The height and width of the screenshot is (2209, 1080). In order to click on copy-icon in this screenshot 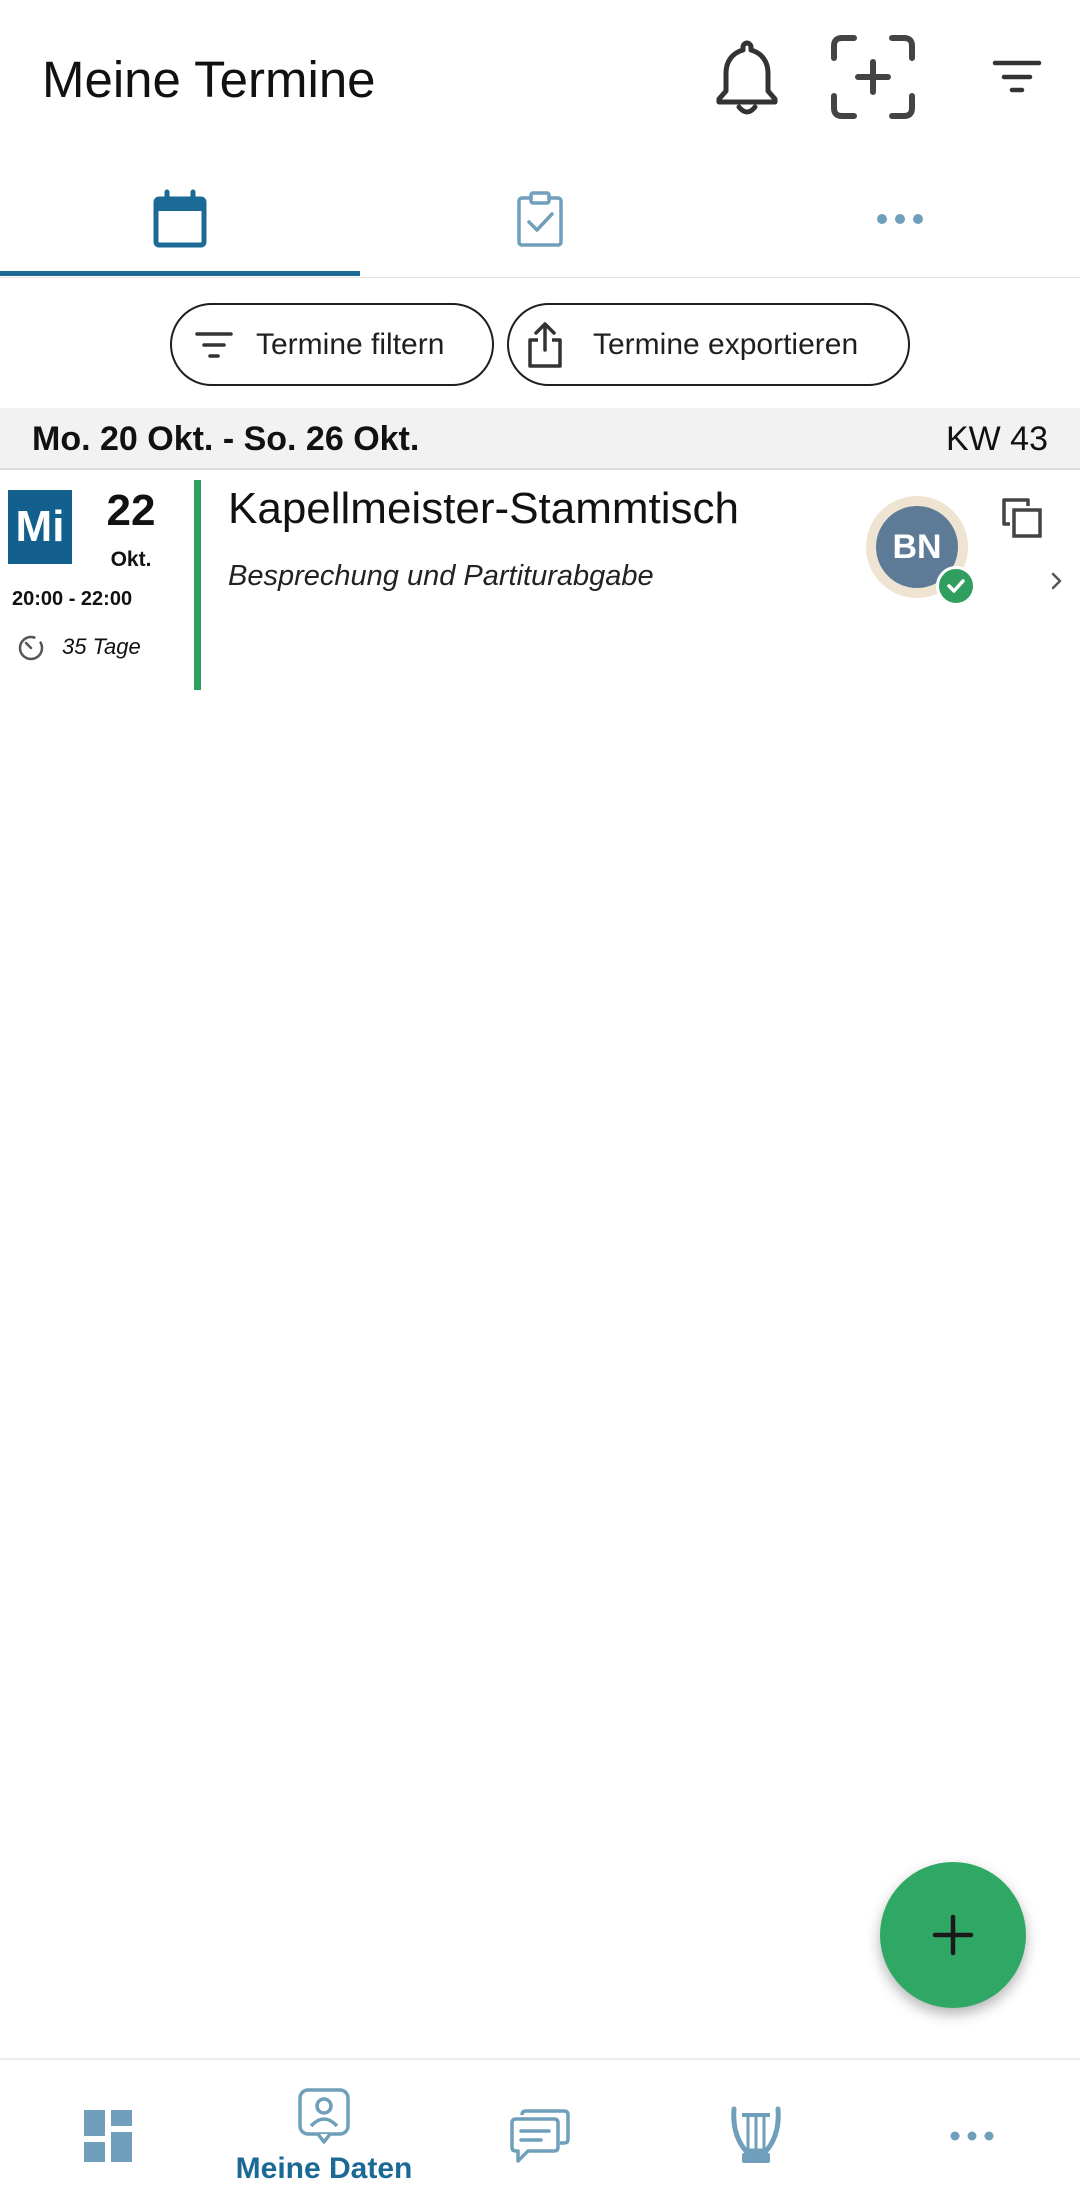, I will do `click(1022, 518)`.